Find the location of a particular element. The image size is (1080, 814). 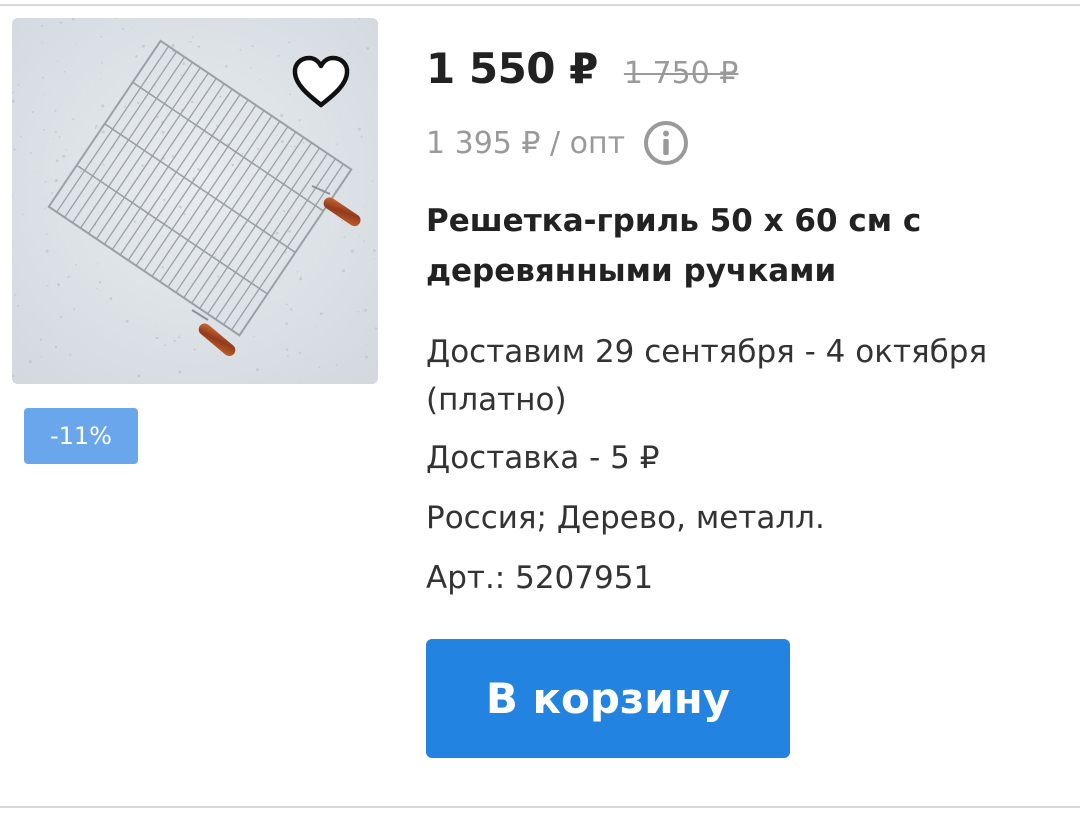

wholesale-info-button is located at coordinates (666, 143).